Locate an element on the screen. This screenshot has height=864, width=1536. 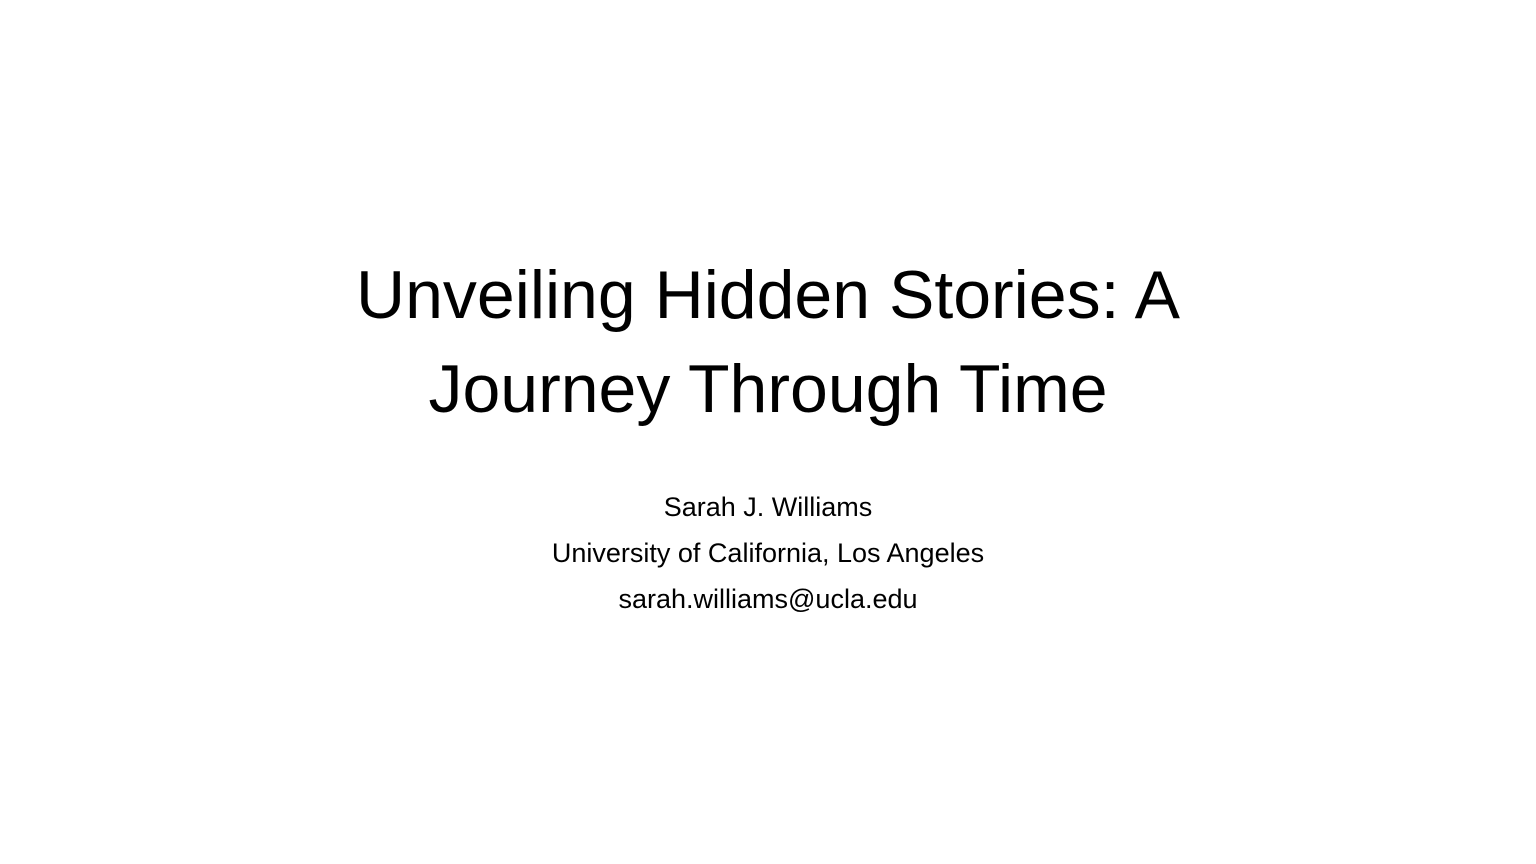
author-name: Sarah J. Williams is located at coordinates (768, 507).